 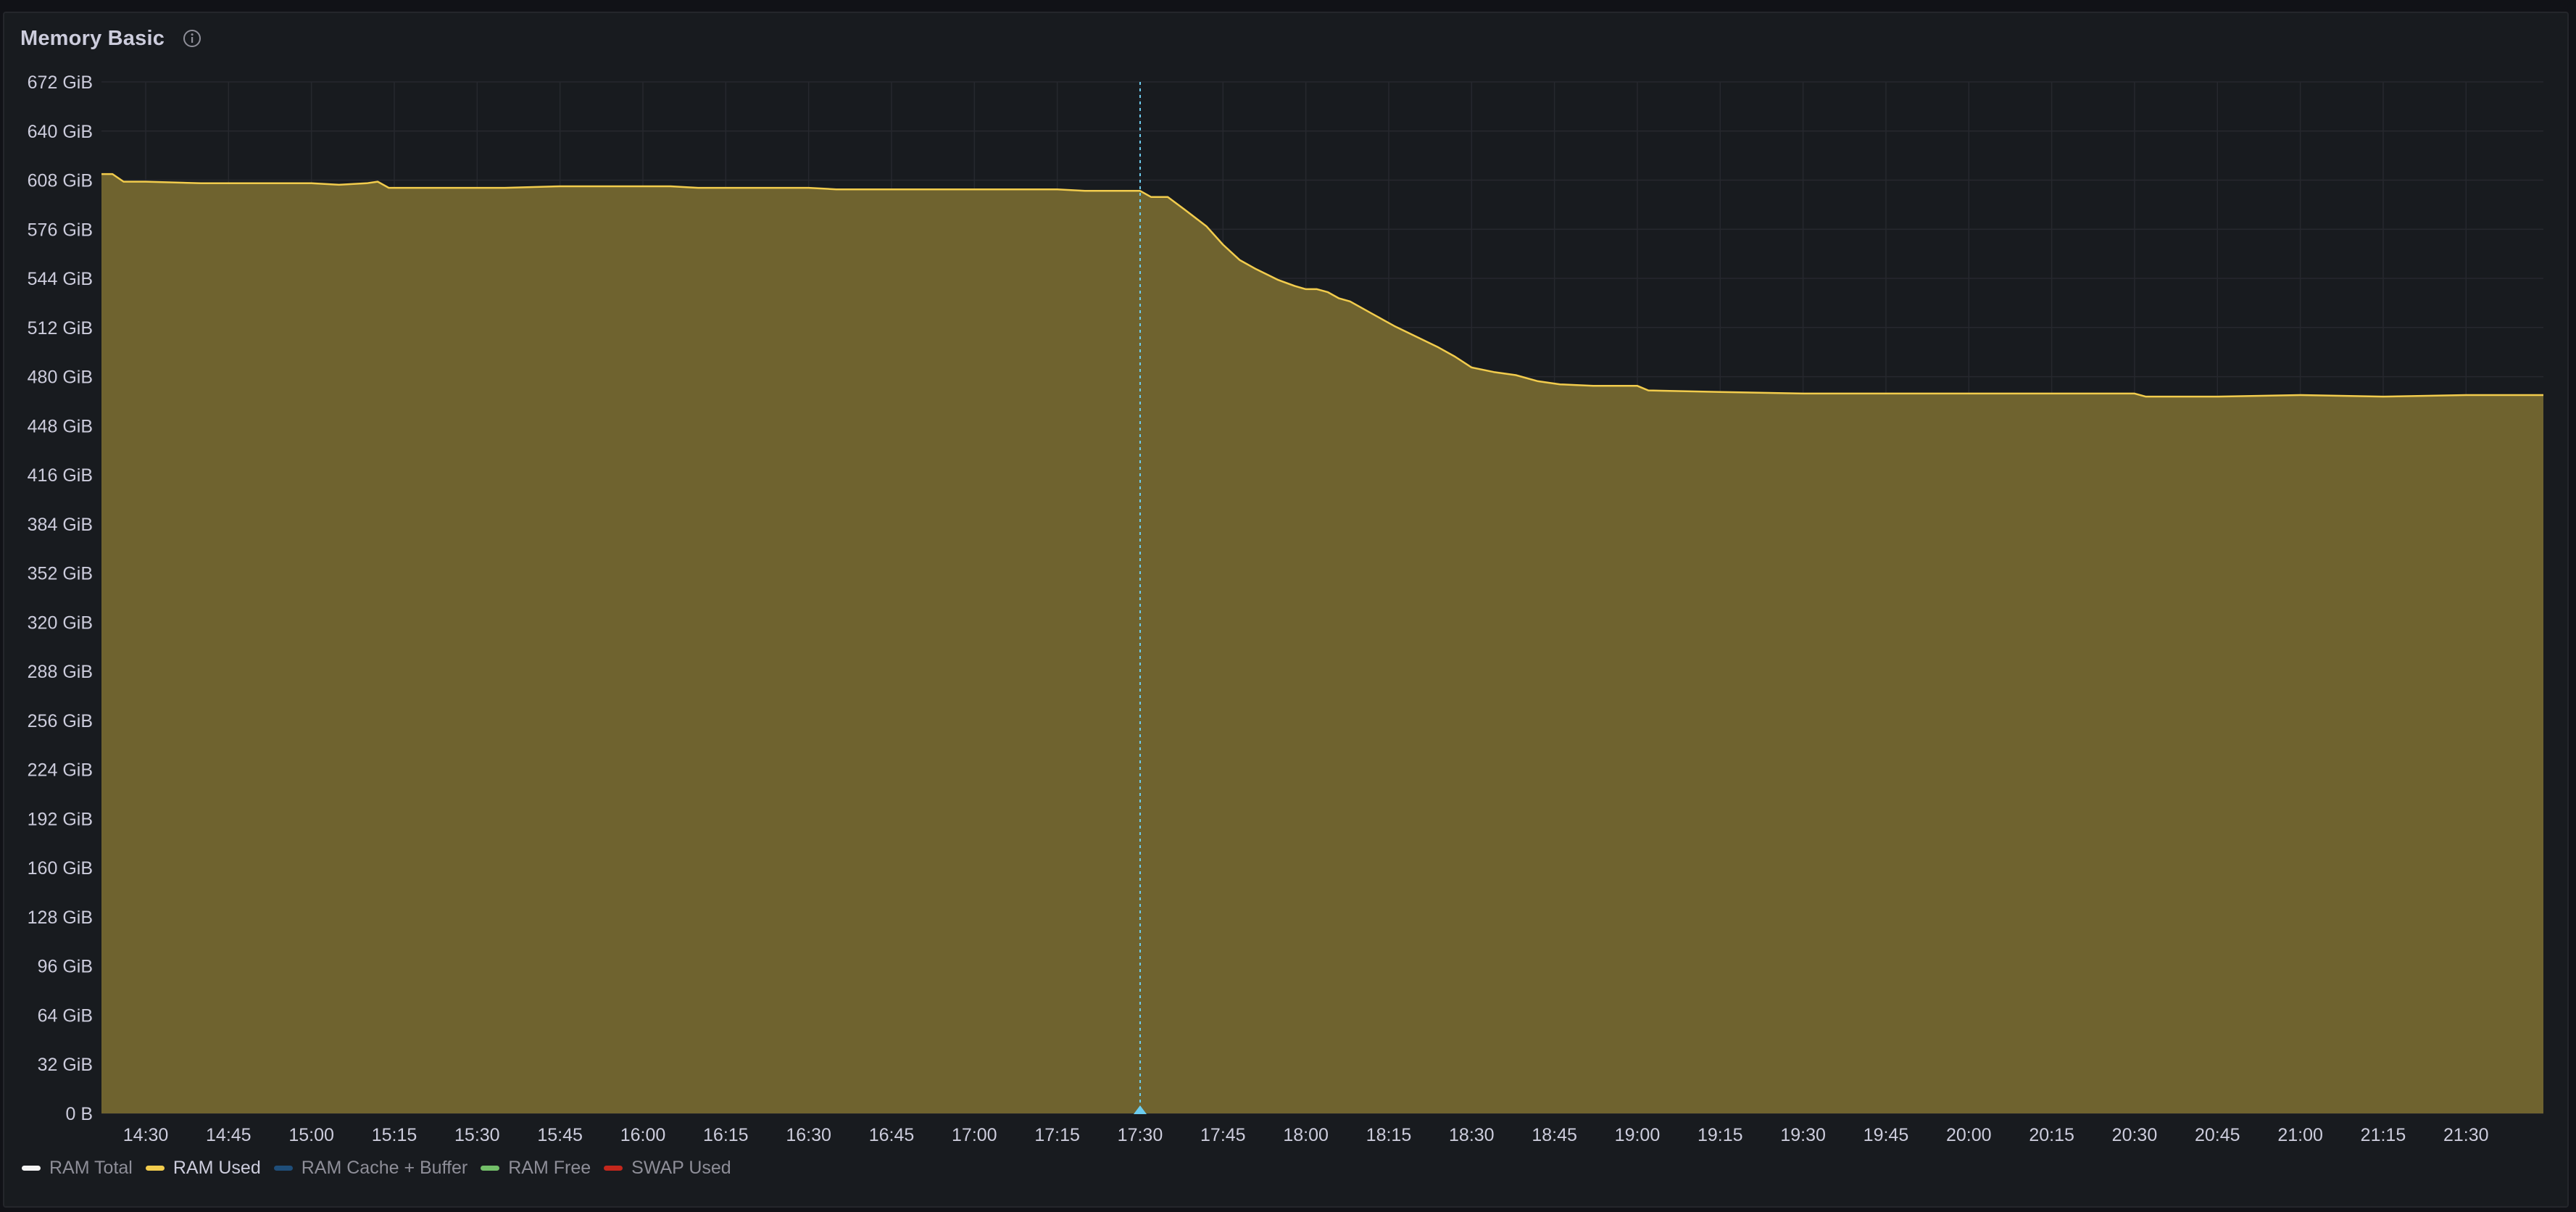 I want to click on x-tick-label: 19:15, so click(x=1720, y=1135).